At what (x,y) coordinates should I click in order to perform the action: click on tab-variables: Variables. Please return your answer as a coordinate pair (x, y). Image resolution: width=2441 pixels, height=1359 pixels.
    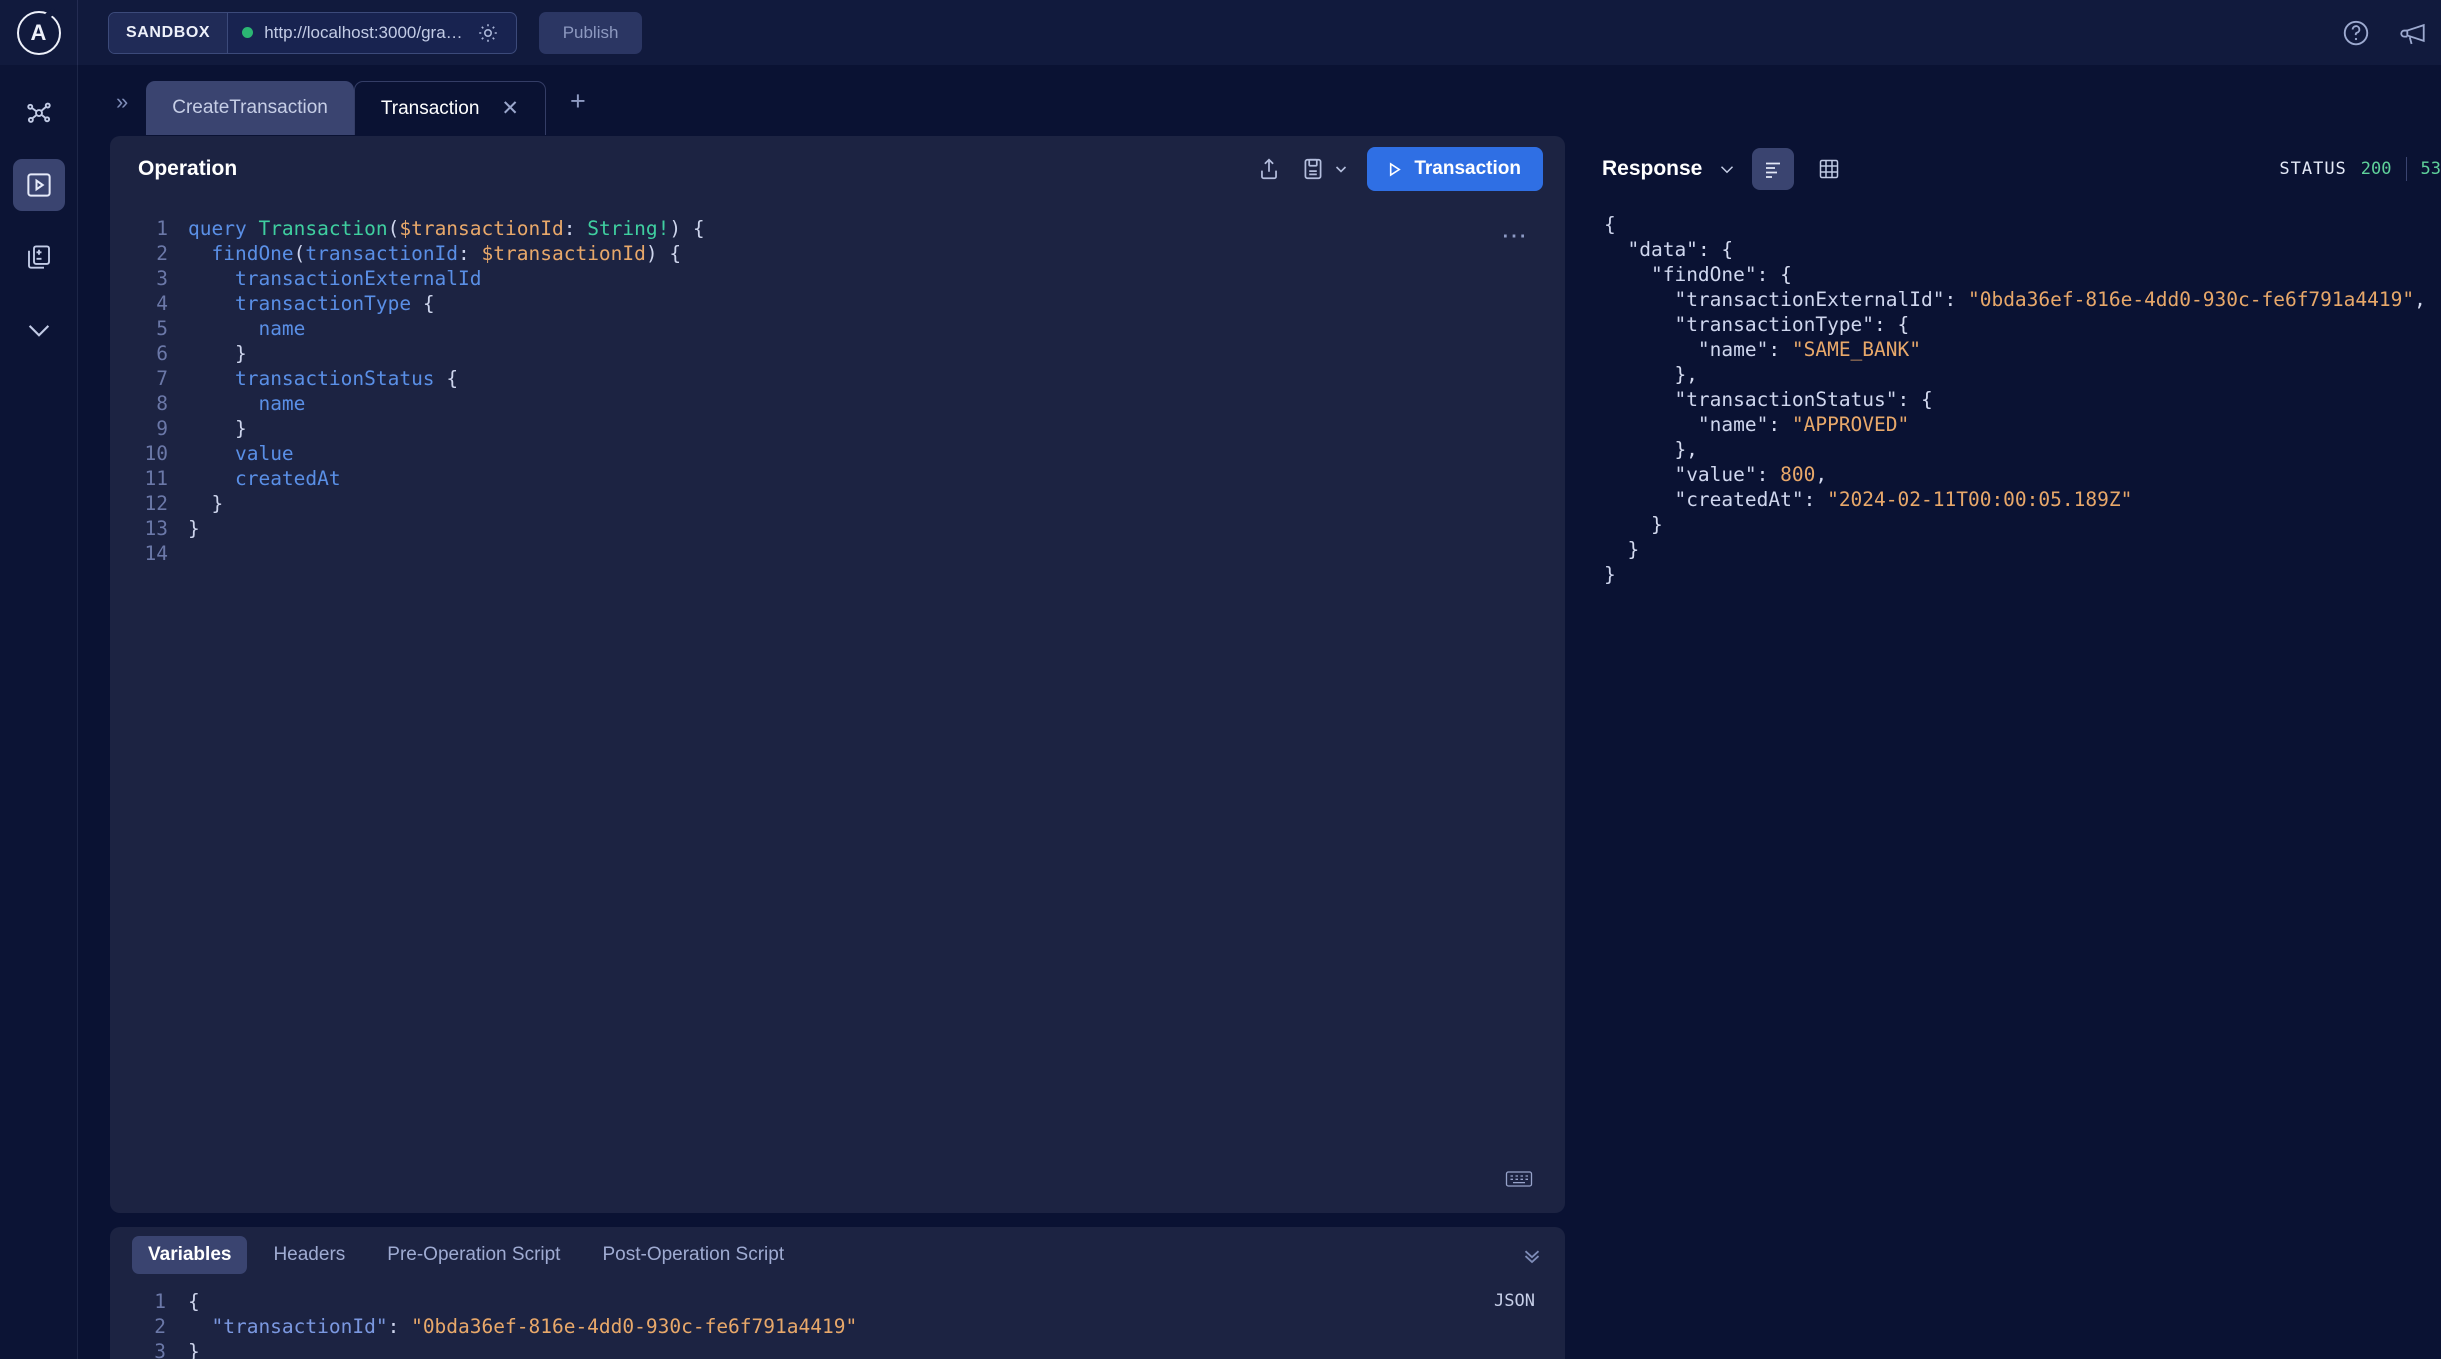
    Looking at the image, I should click on (190, 1255).